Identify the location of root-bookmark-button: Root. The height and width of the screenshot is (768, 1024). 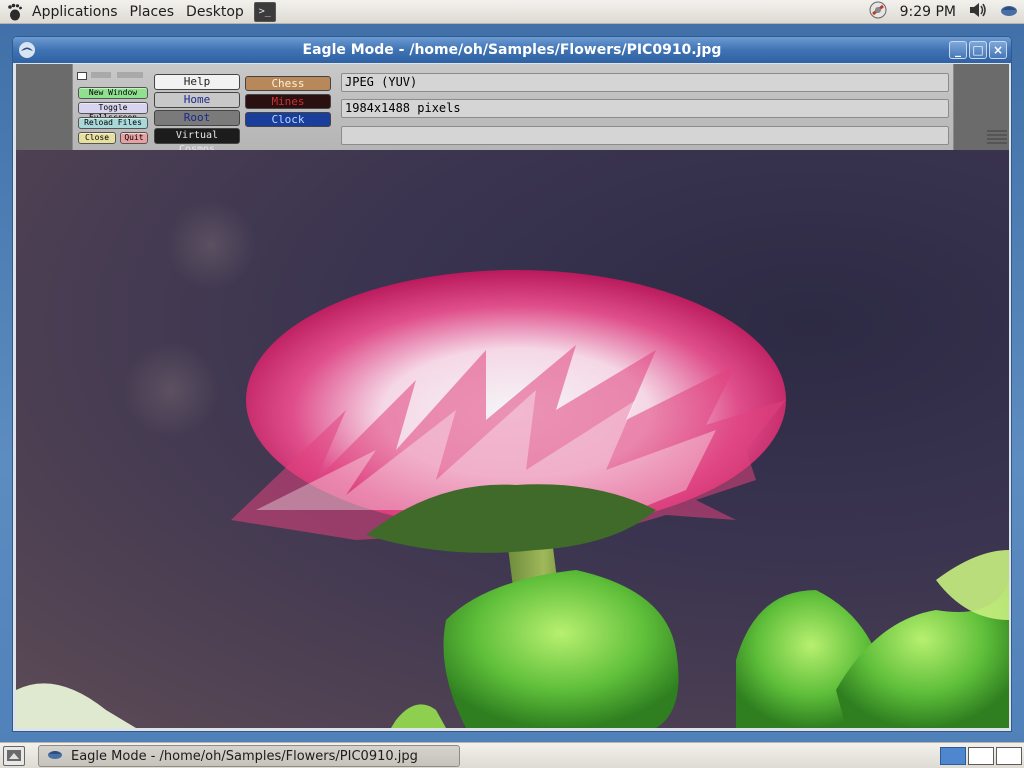
(197, 118).